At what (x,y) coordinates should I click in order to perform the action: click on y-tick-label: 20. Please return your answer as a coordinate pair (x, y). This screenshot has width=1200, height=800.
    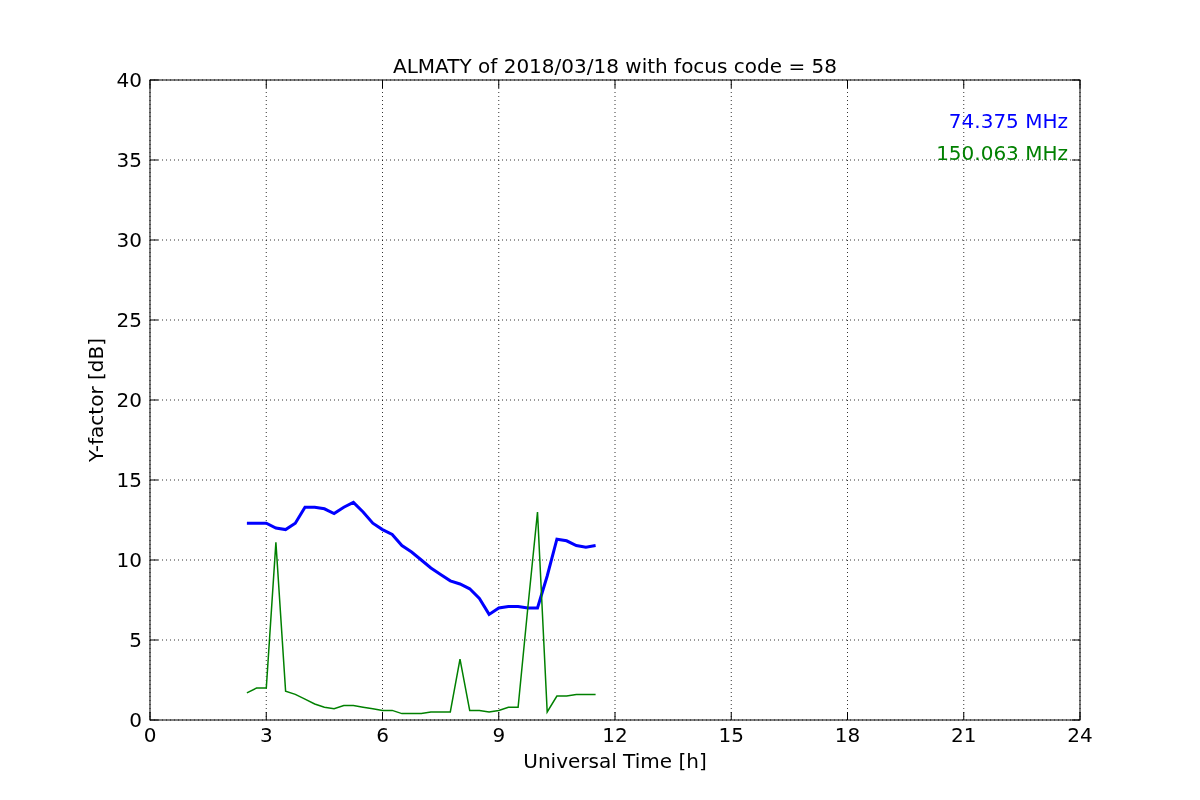
    Looking at the image, I should click on (129, 400).